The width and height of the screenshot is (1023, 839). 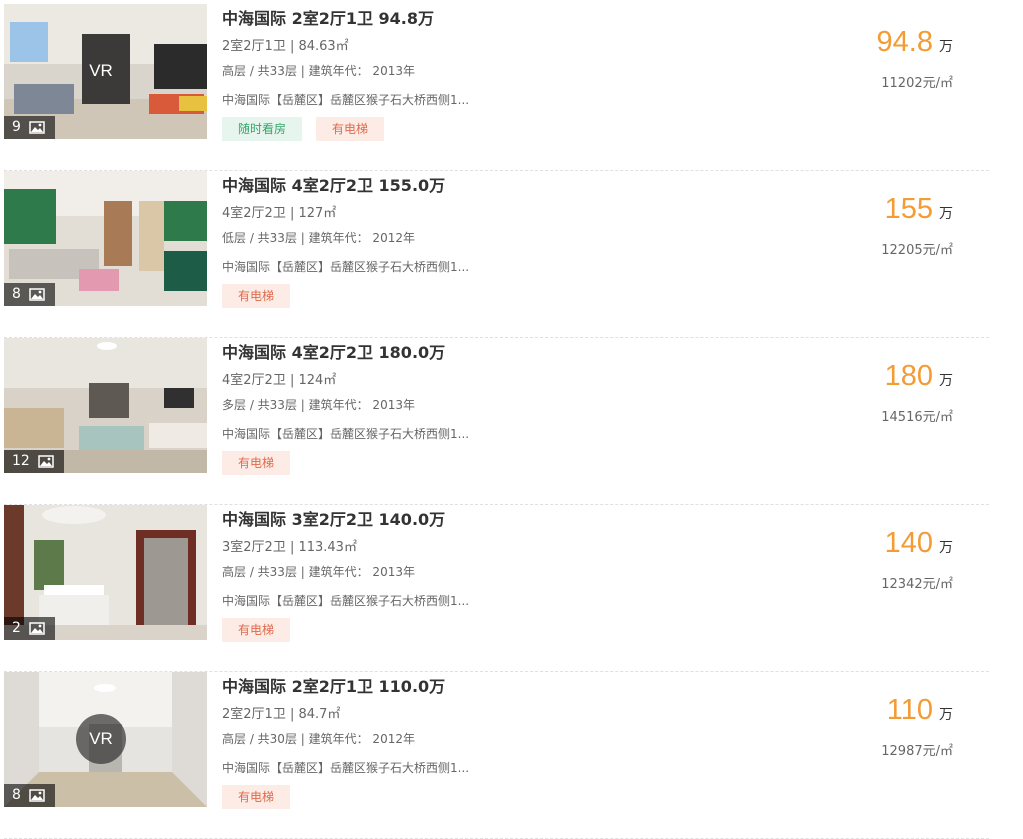 I want to click on photo-count-badge: 12, so click(x=34, y=461).